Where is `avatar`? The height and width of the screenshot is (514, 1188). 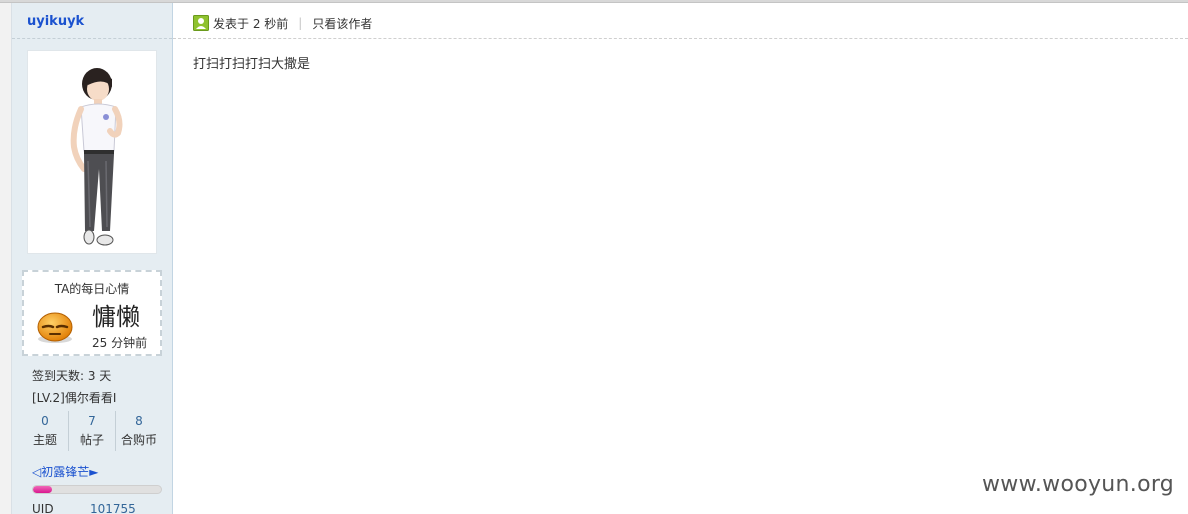
avatar is located at coordinates (92, 152).